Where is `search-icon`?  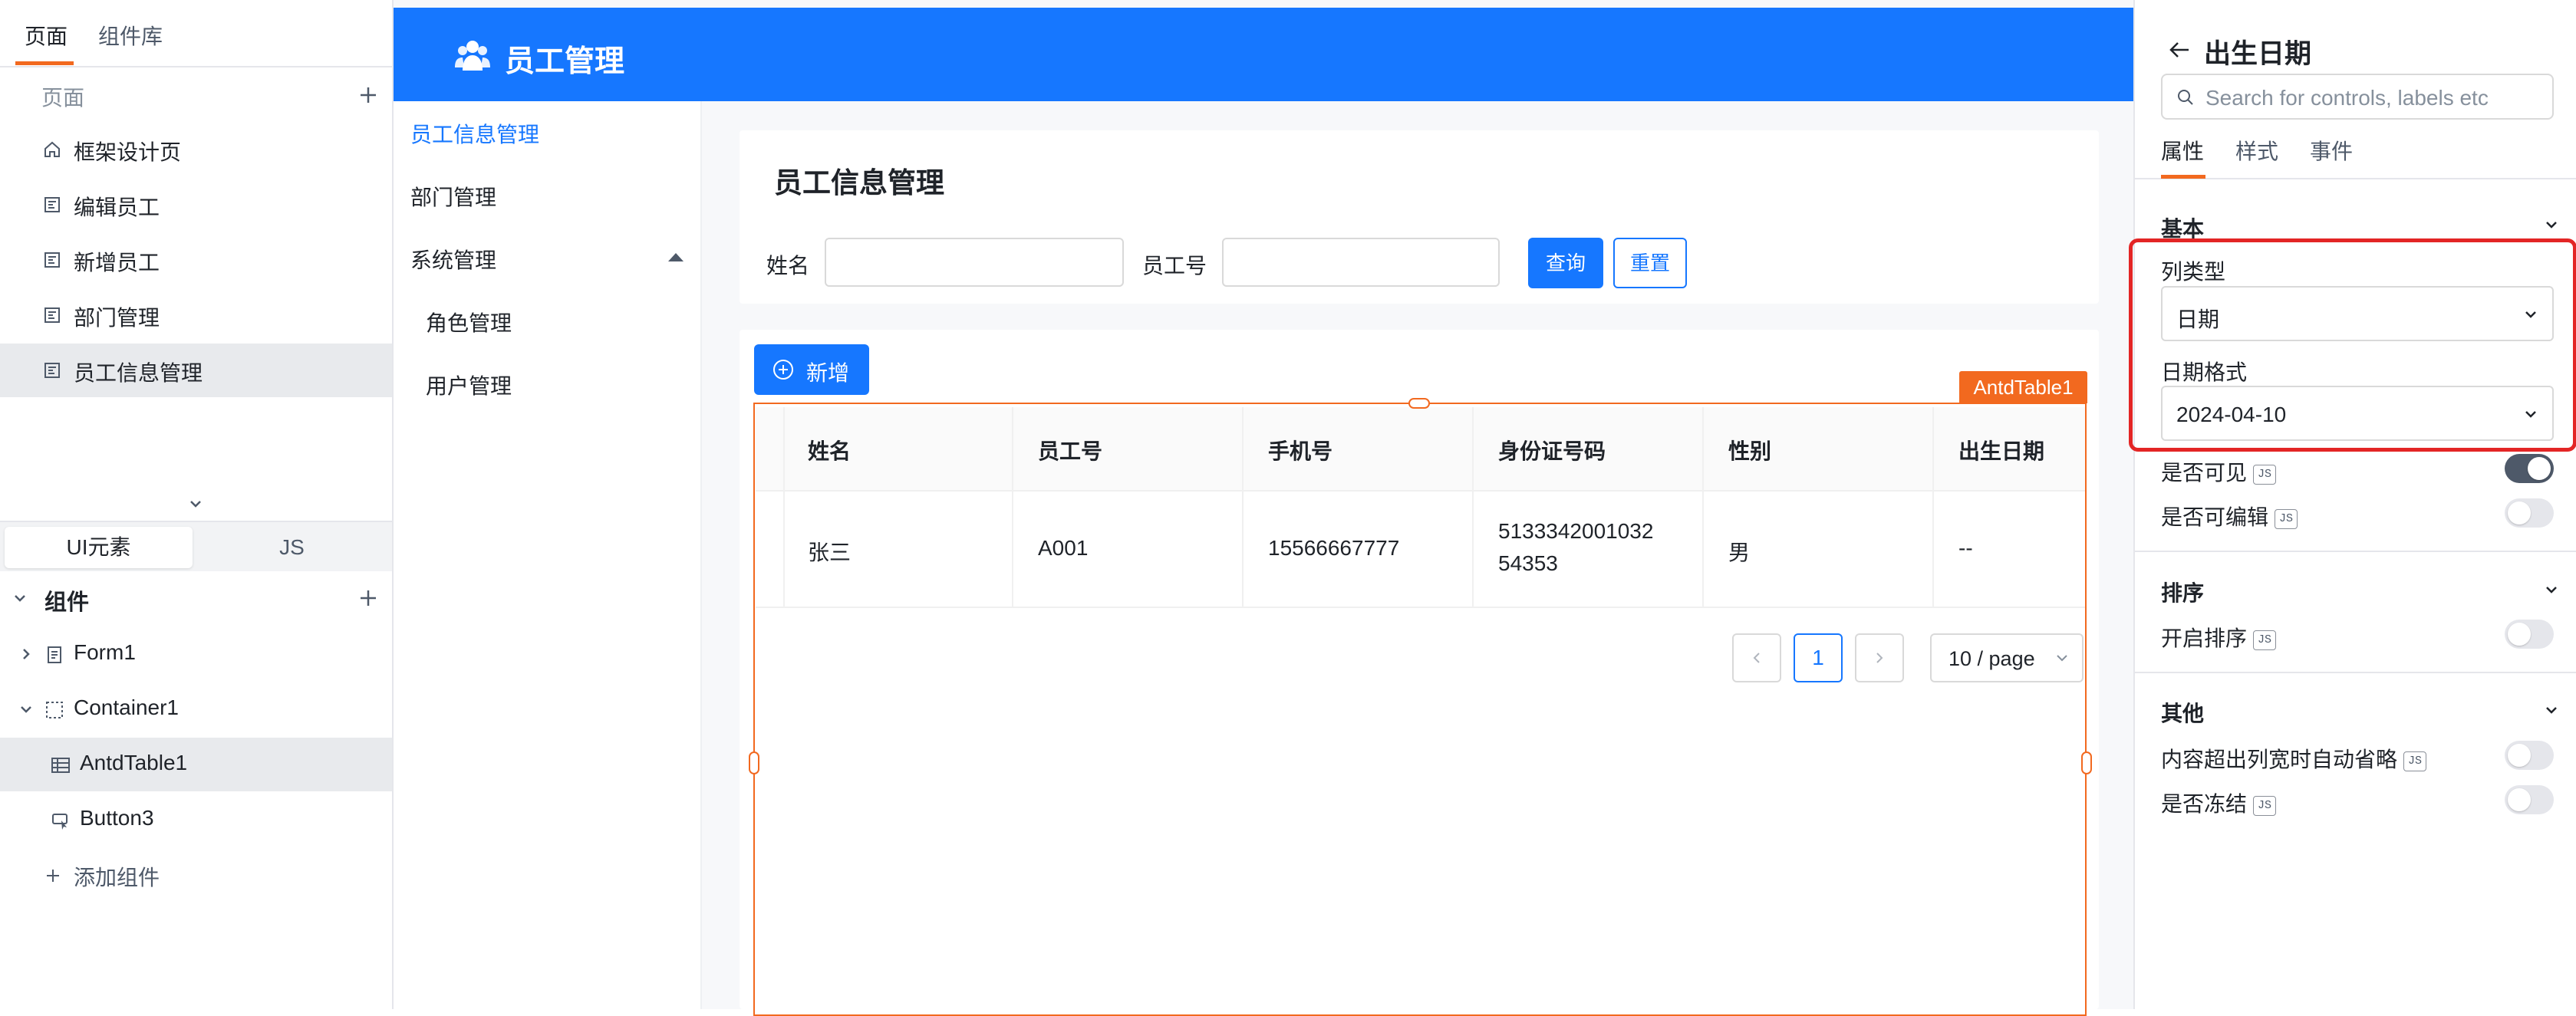
search-icon is located at coordinates (2185, 97).